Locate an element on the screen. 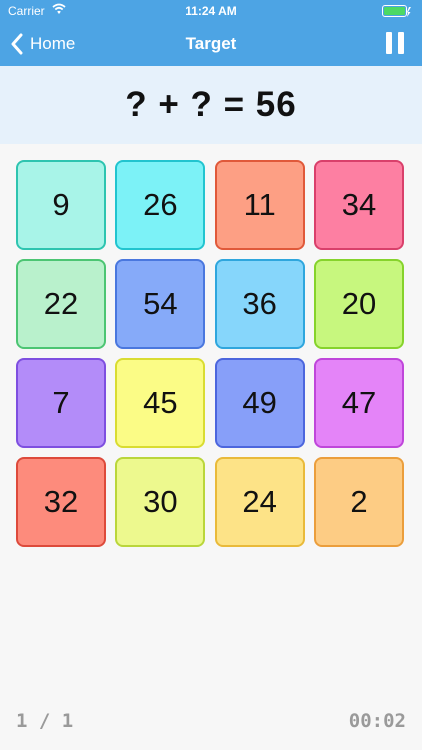  page-title: Target is located at coordinates (211, 43).